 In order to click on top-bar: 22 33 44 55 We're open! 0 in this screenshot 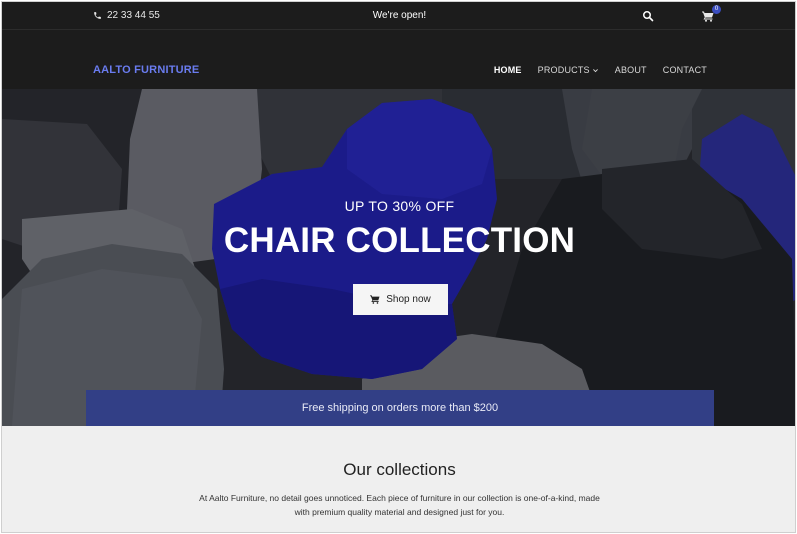, I will do `click(398, 16)`.